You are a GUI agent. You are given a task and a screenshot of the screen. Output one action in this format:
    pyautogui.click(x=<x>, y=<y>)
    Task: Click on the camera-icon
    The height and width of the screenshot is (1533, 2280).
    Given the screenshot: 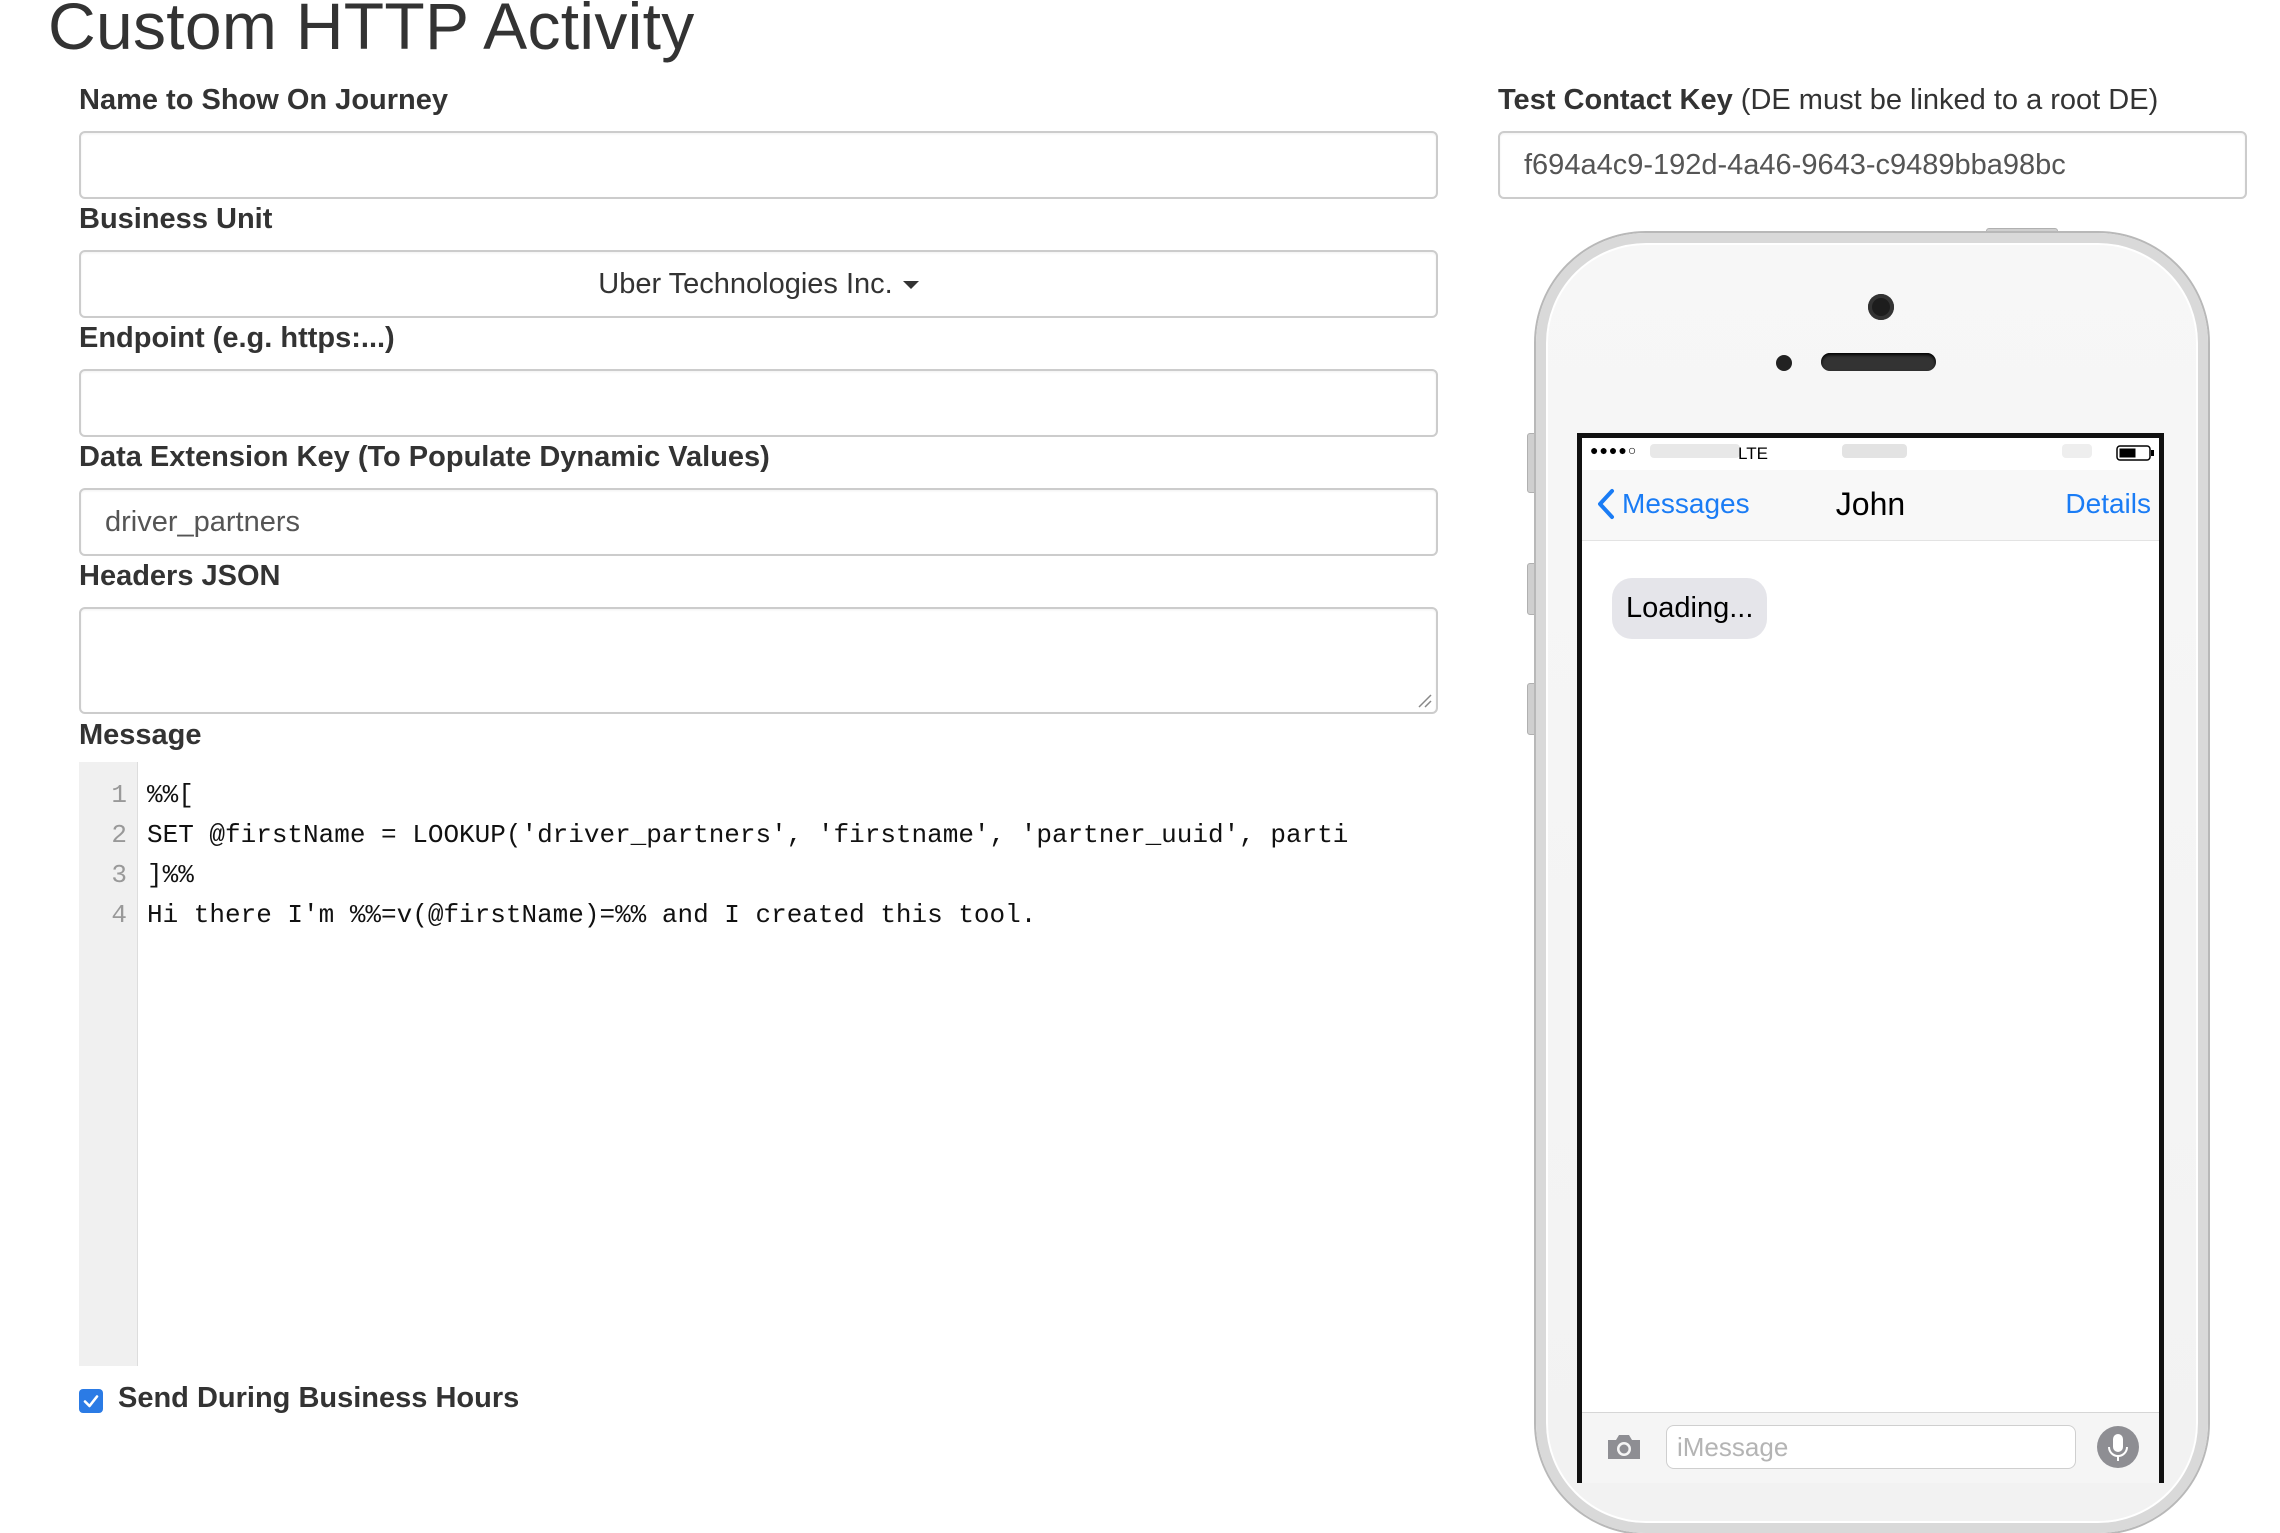 What is the action you would take?
    pyautogui.click(x=1624, y=1447)
    